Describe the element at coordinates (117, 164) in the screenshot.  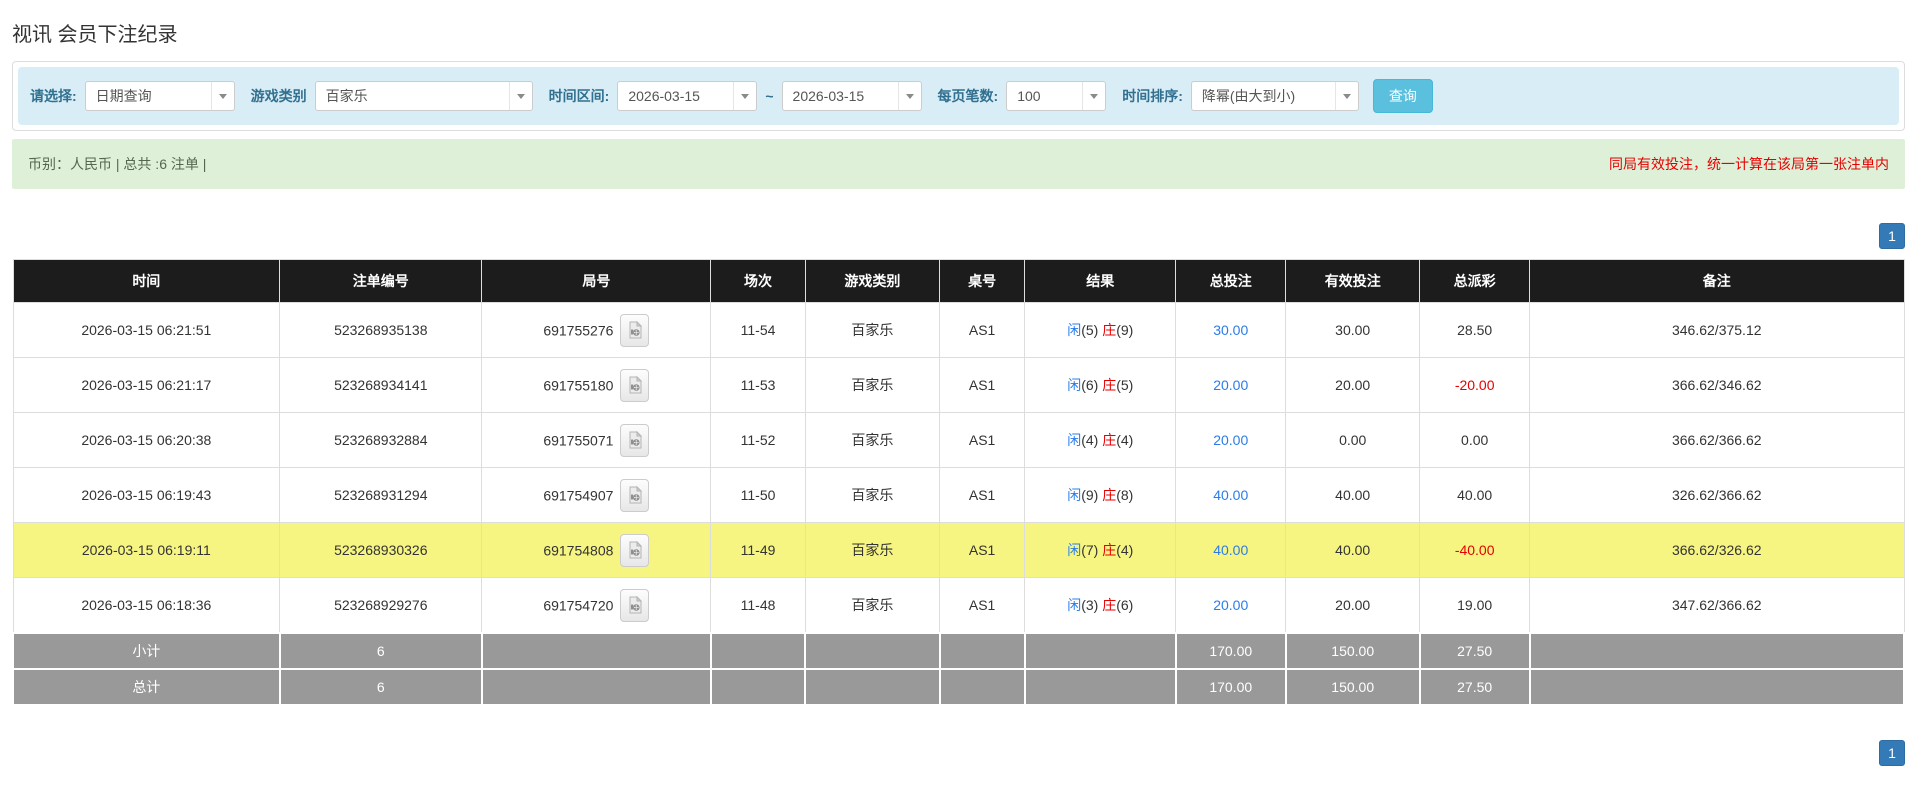
I see `summary-text: 币别：人民币 | 总共 :6 注单 |` at that location.